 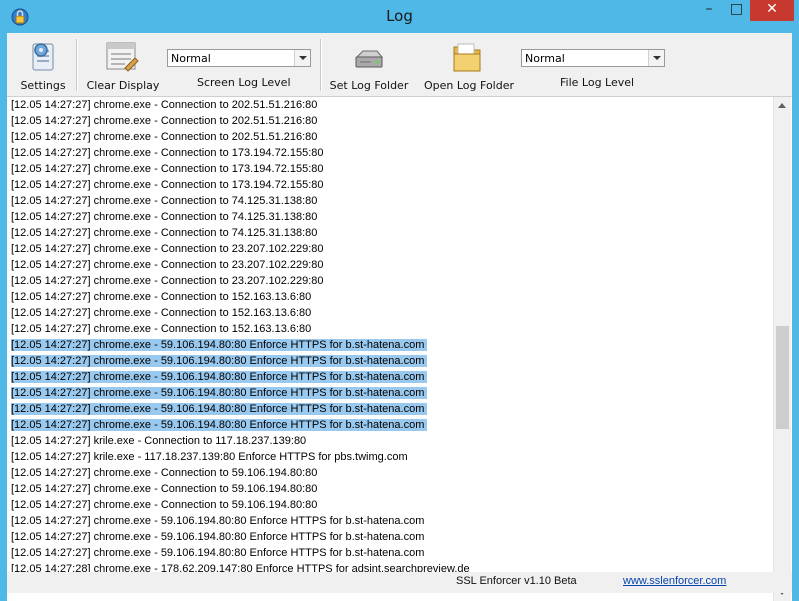 What do you see at coordinates (123, 85) in the screenshot?
I see `clear-display-label: Clear Display` at bounding box center [123, 85].